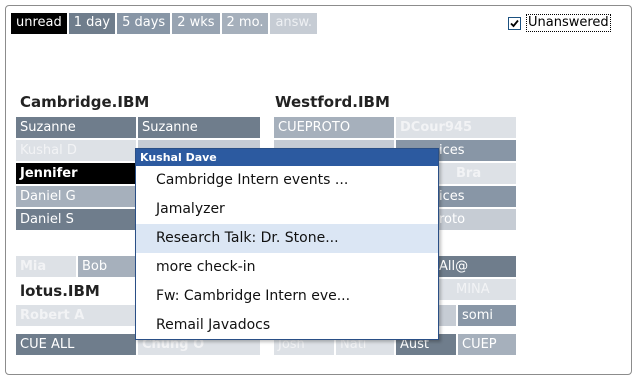 The width and height of the screenshot is (638, 381). I want to click on check-icon, so click(514, 23).